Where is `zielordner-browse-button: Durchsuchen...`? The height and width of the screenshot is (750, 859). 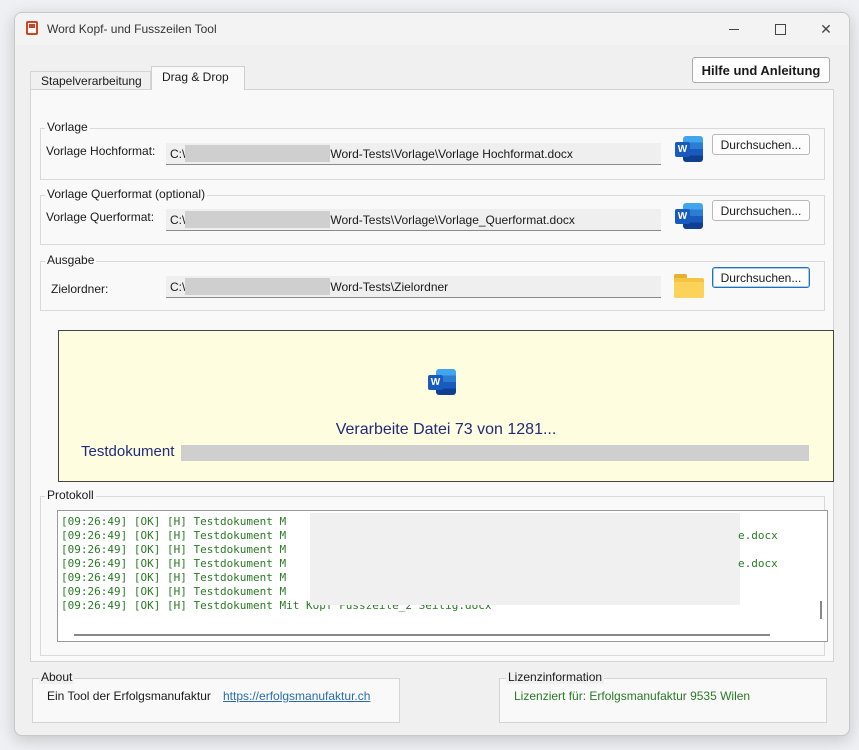
zielordner-browse-button: Durchsuchen... is located at coordinates (761, 277).